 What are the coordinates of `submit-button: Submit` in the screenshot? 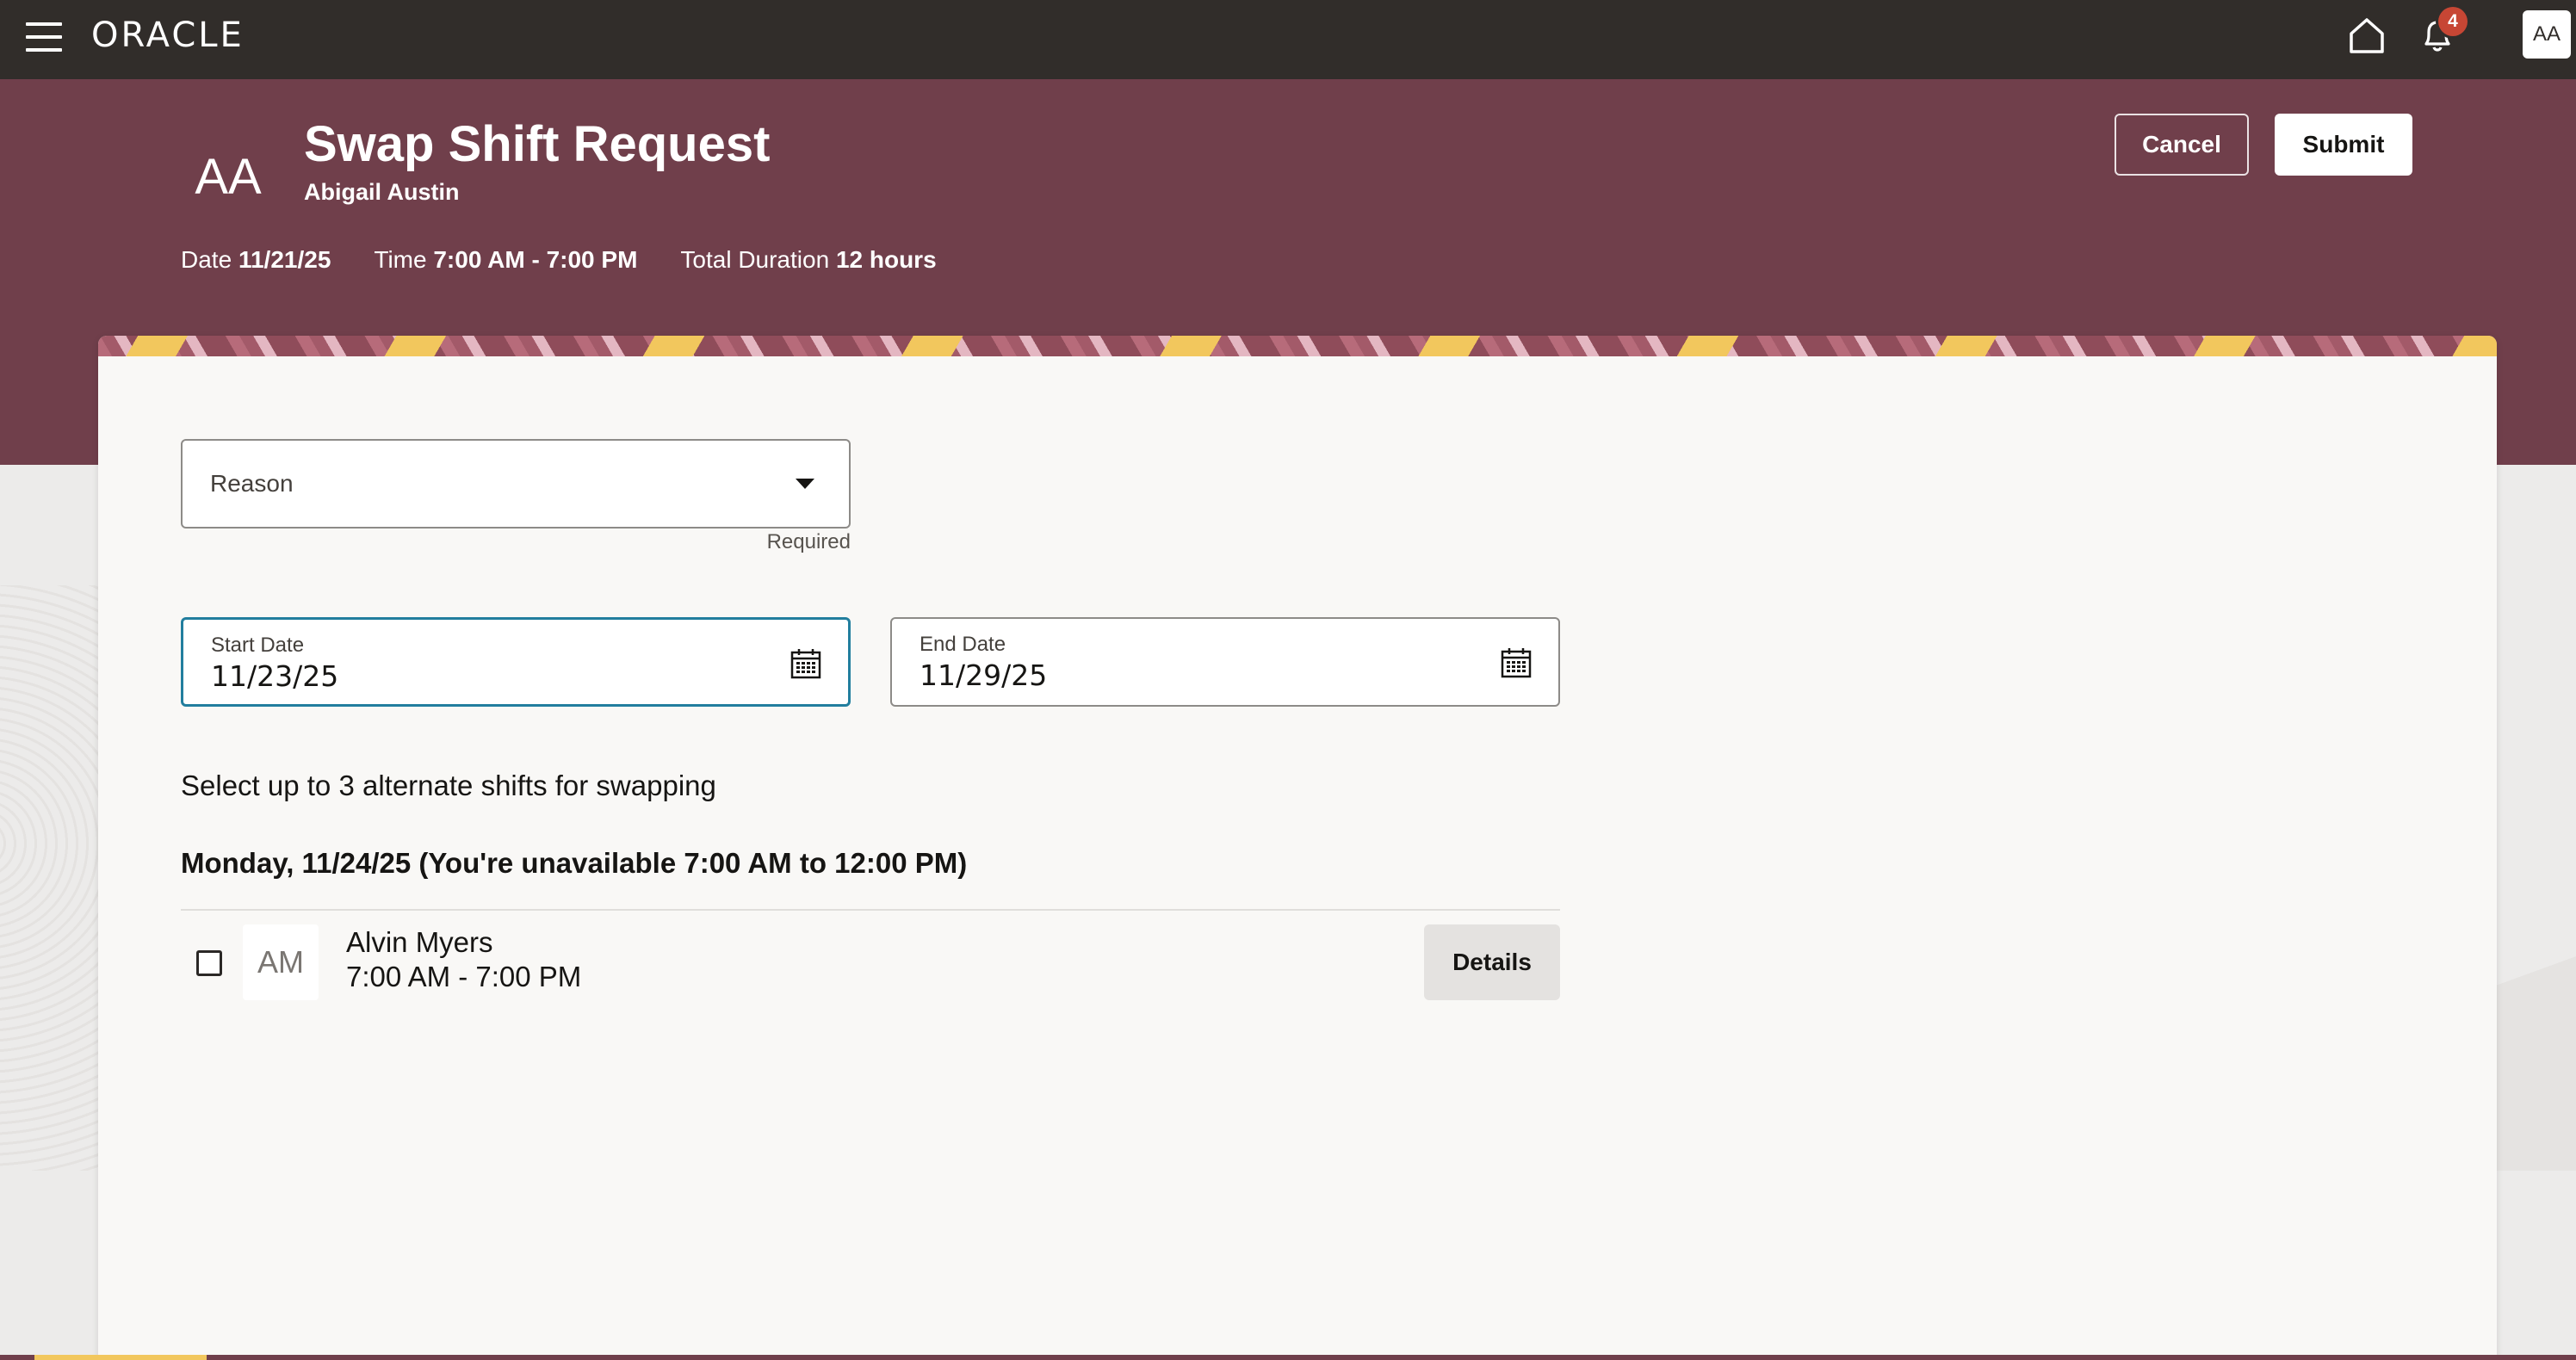 It's located at (2344, 145).